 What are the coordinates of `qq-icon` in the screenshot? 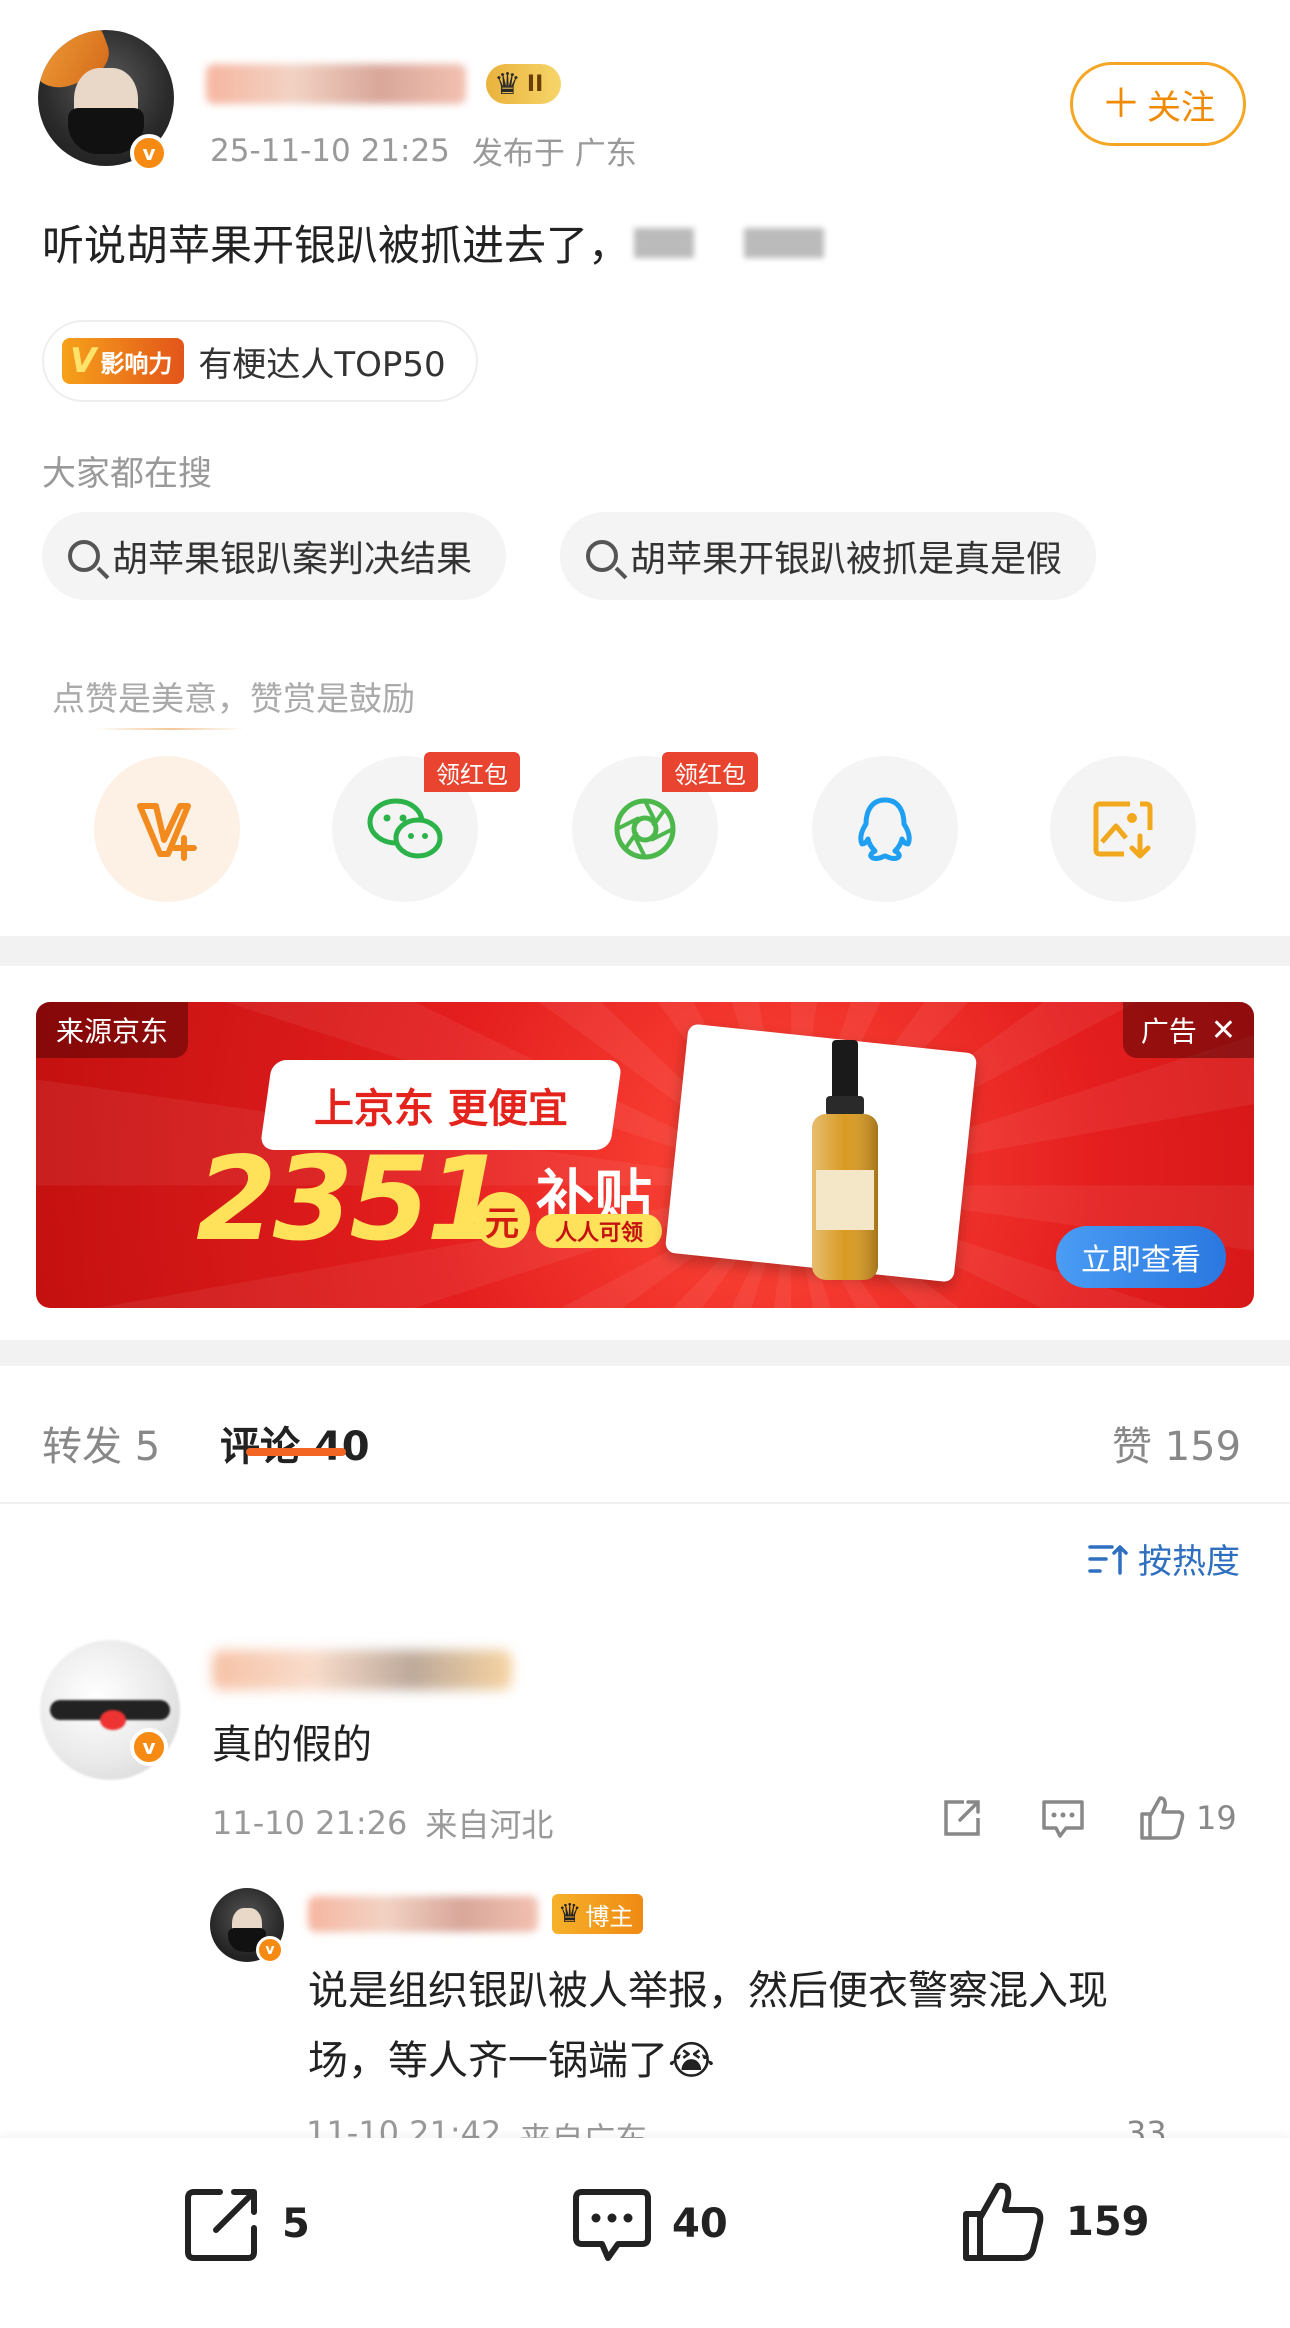 It's located at (885, 829).